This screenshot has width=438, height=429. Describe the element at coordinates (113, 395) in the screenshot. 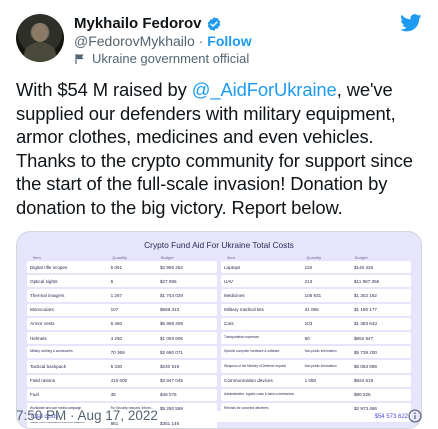

I see `row-quantity: 35` at that location.